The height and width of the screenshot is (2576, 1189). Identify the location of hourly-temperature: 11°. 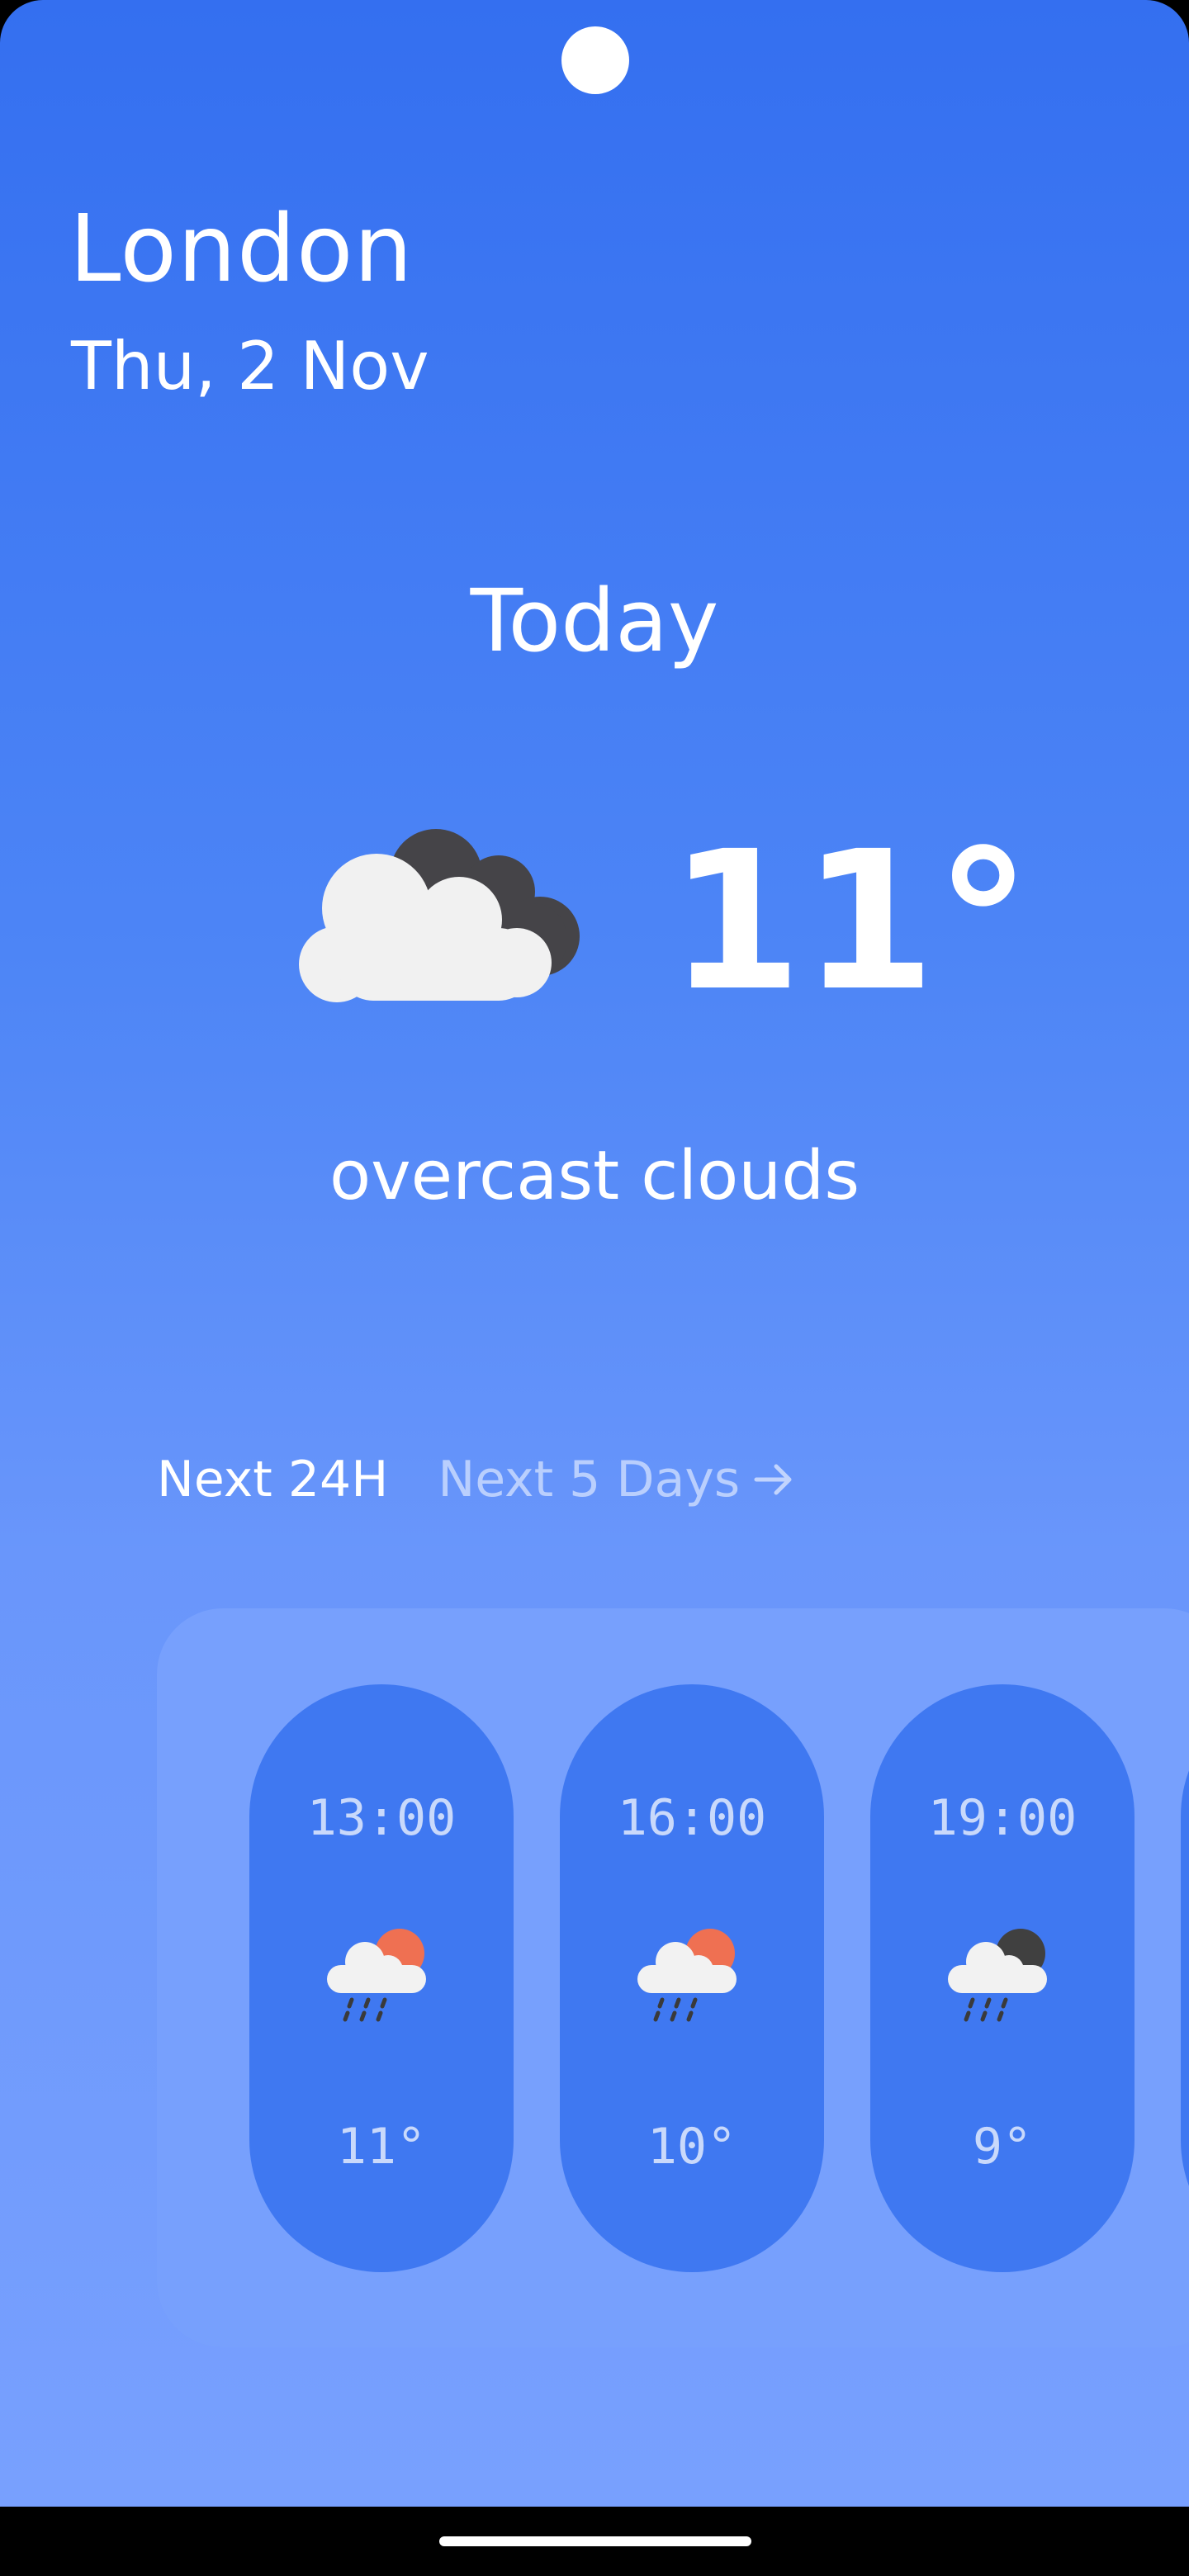
(381, 2147).